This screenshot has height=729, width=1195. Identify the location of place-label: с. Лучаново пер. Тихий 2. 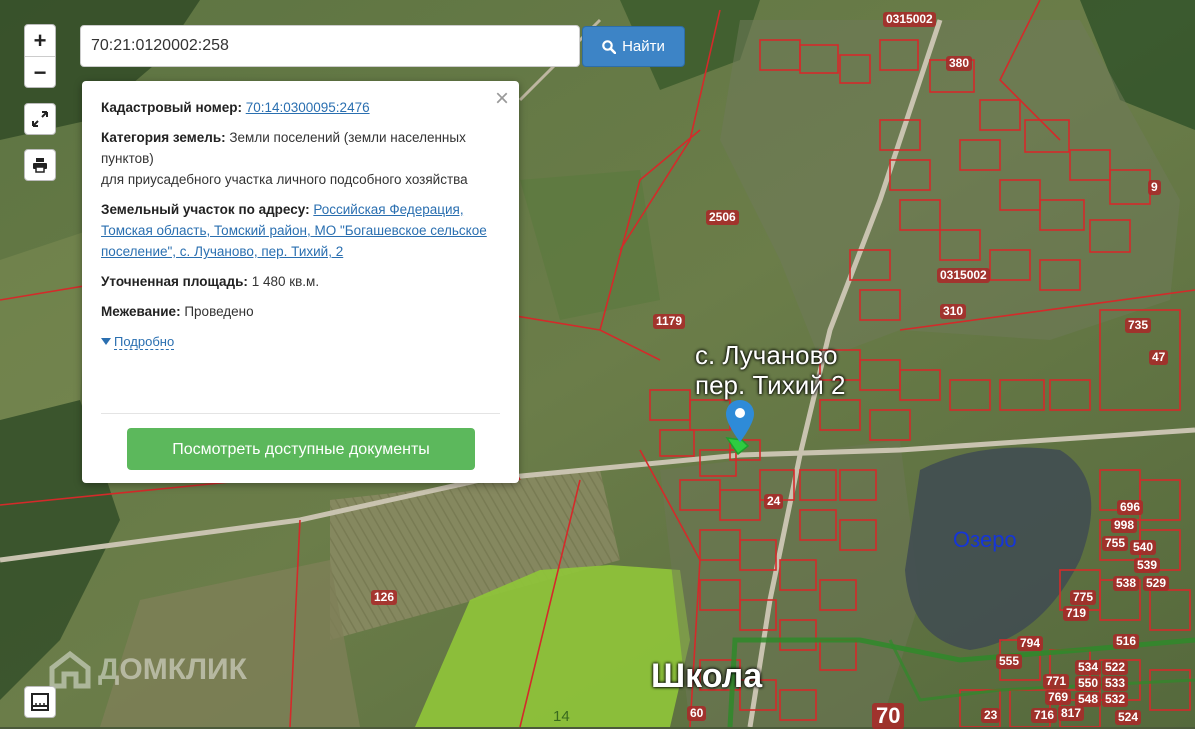
(770, 370).